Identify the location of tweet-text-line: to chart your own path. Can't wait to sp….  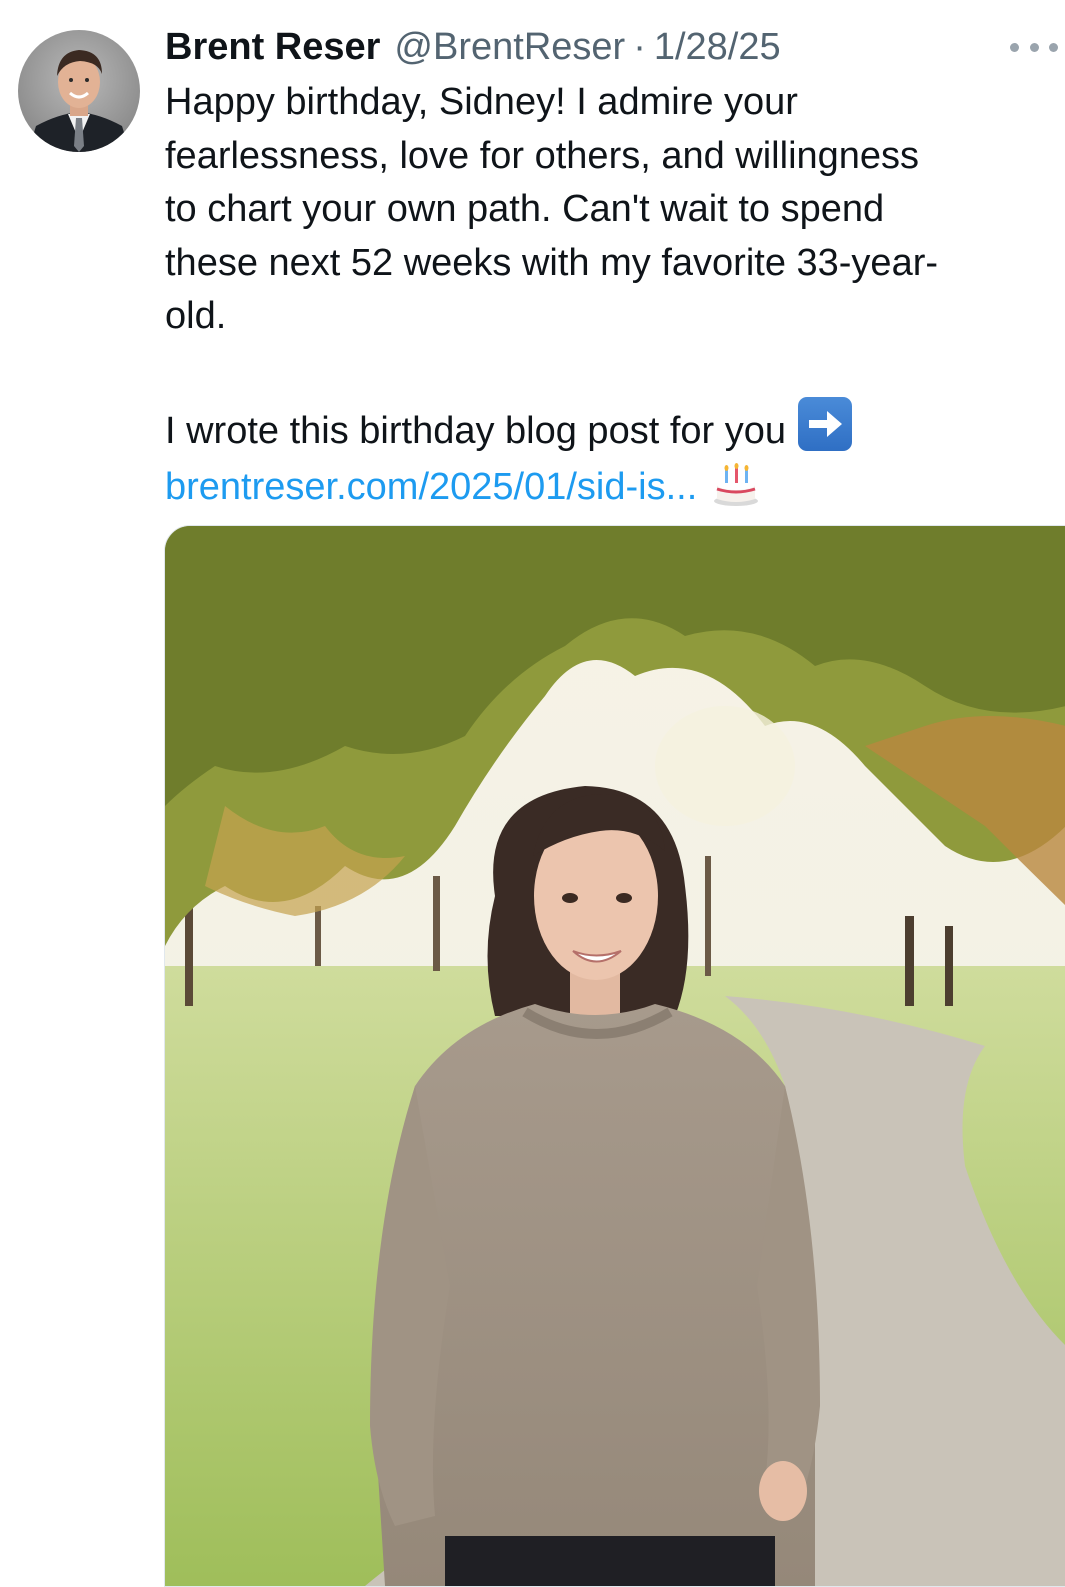
(525, 209).